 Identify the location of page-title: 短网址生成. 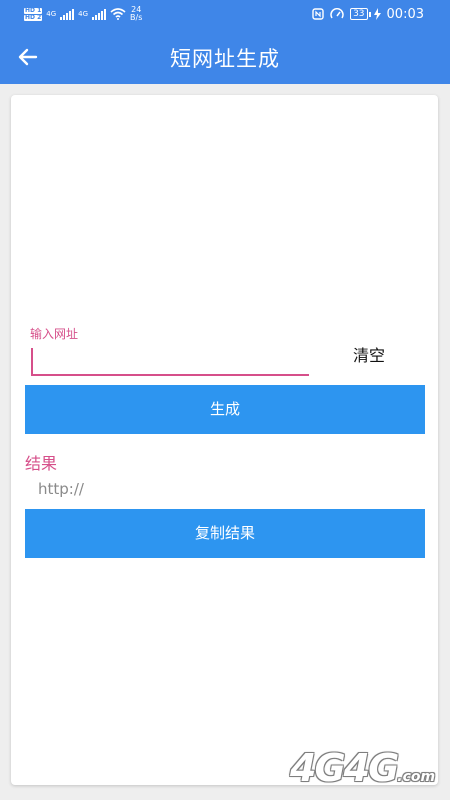
(225, 59).